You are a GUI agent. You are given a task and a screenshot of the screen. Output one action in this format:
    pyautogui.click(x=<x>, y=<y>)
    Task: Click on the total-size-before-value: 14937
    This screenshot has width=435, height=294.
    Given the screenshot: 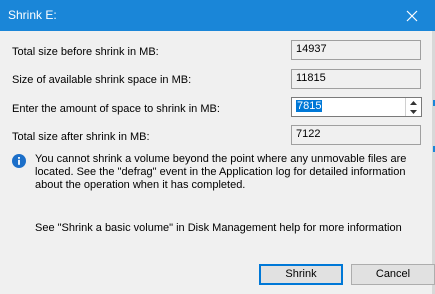 What is the action you would take?
    pyautogui.click(x=356, y=50)
    